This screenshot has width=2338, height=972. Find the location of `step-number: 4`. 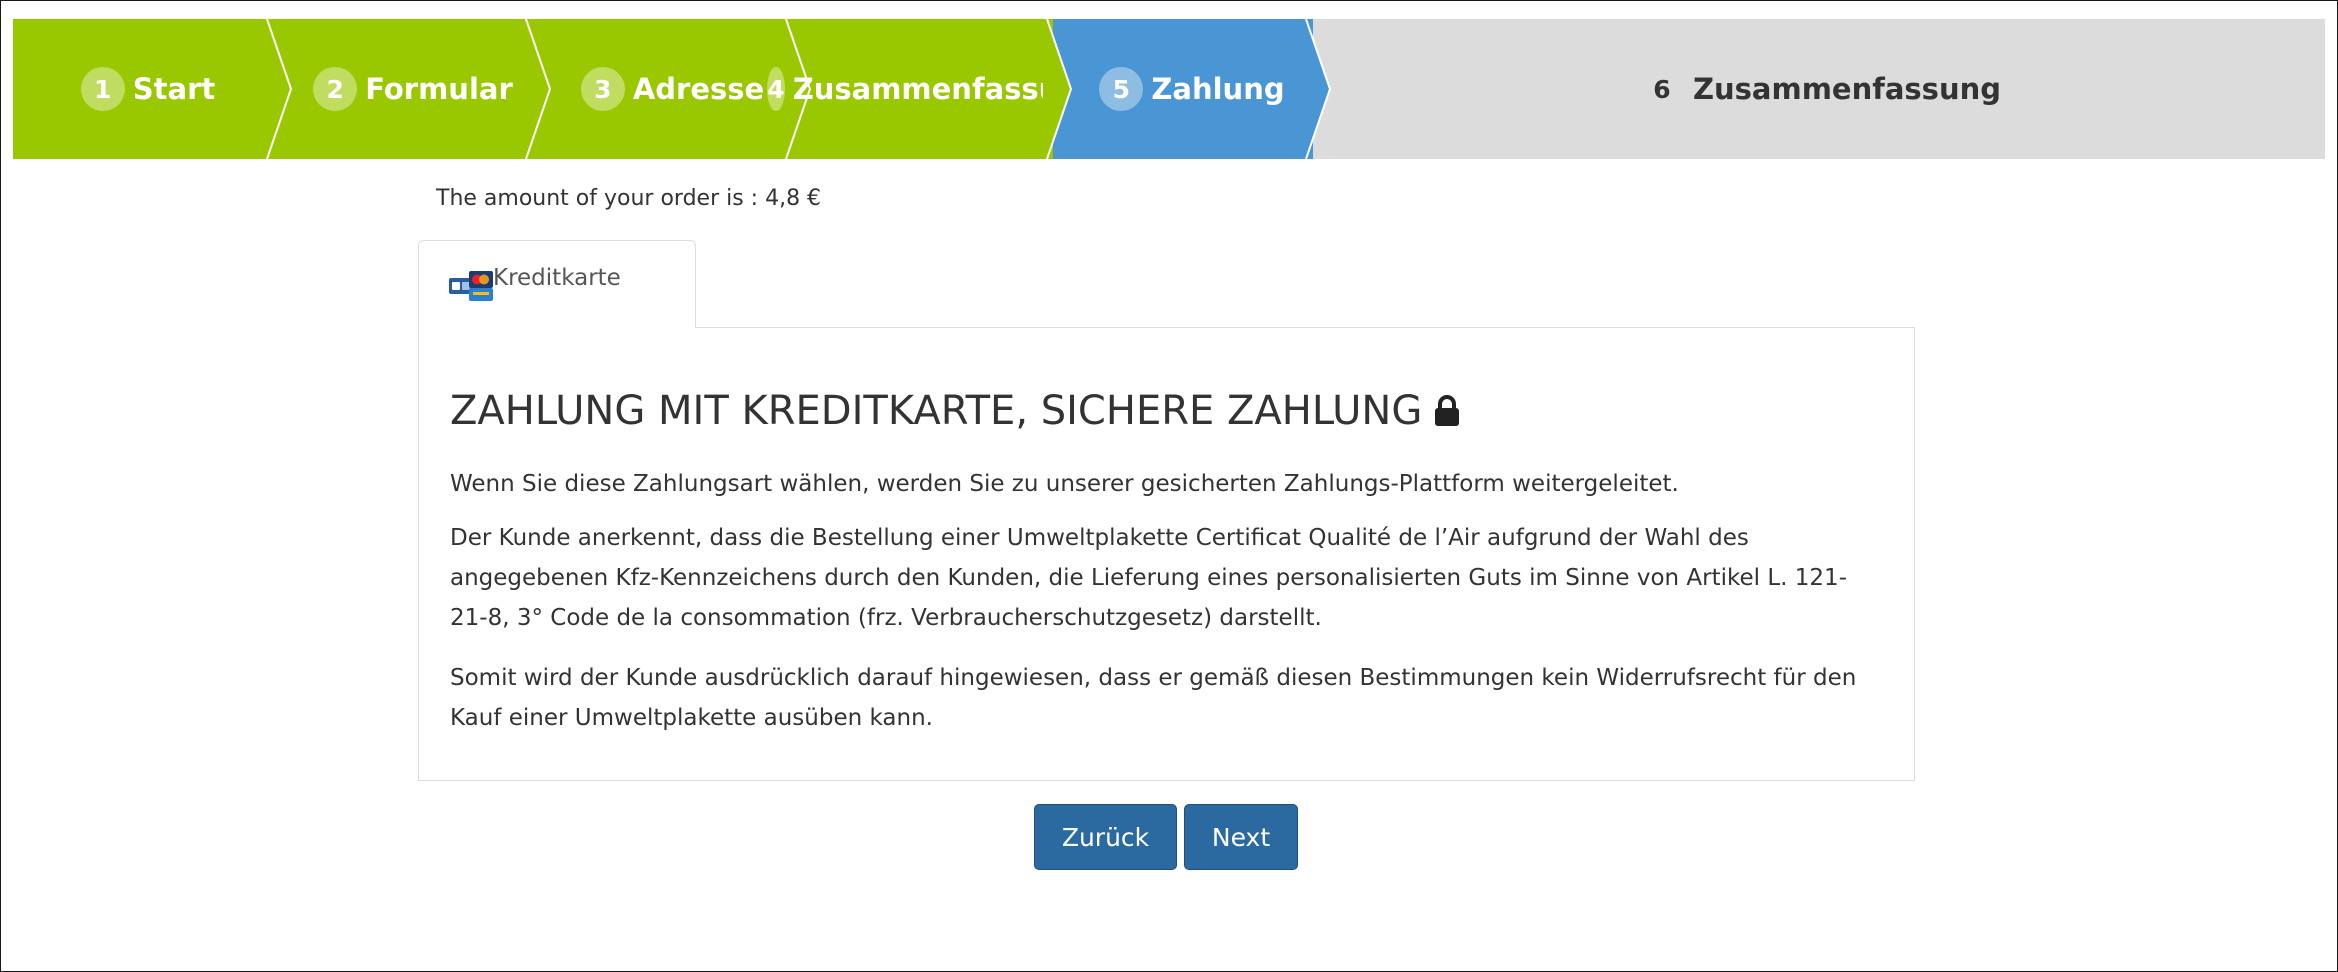

step-number: 4 is located at coordinates (776, 89).